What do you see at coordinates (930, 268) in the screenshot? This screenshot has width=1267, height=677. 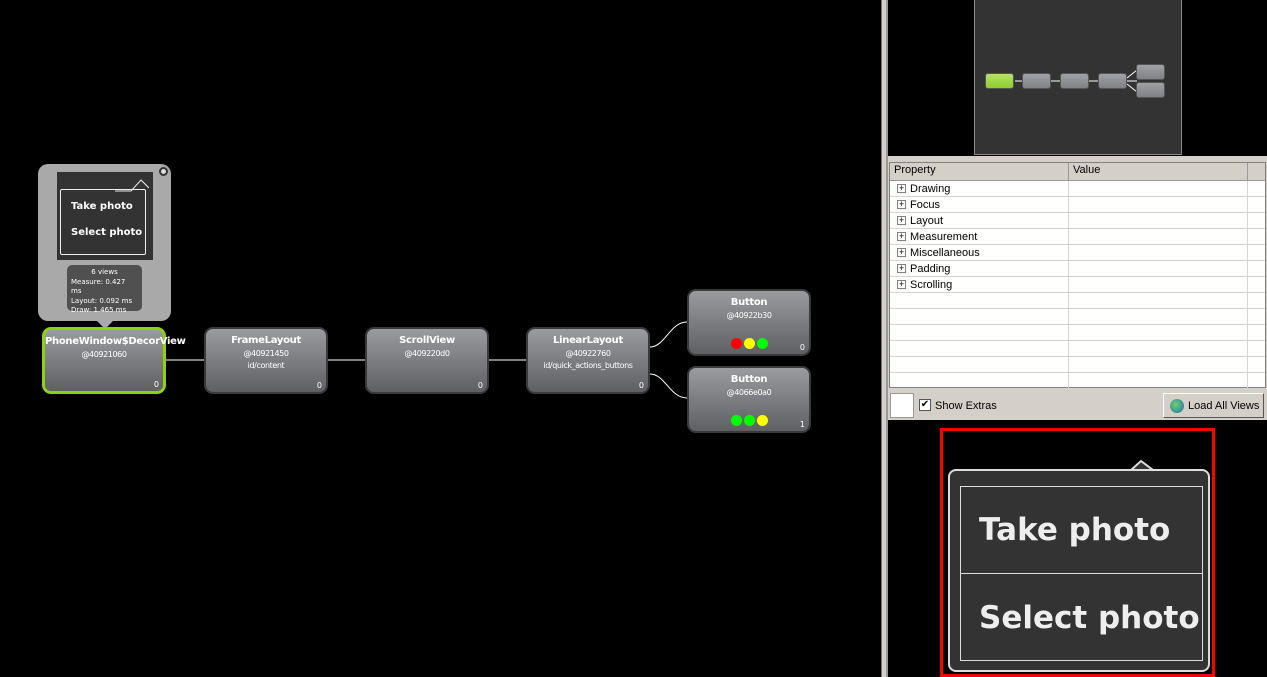 I see `property-group: Padding` at bounding box center [930, 268].